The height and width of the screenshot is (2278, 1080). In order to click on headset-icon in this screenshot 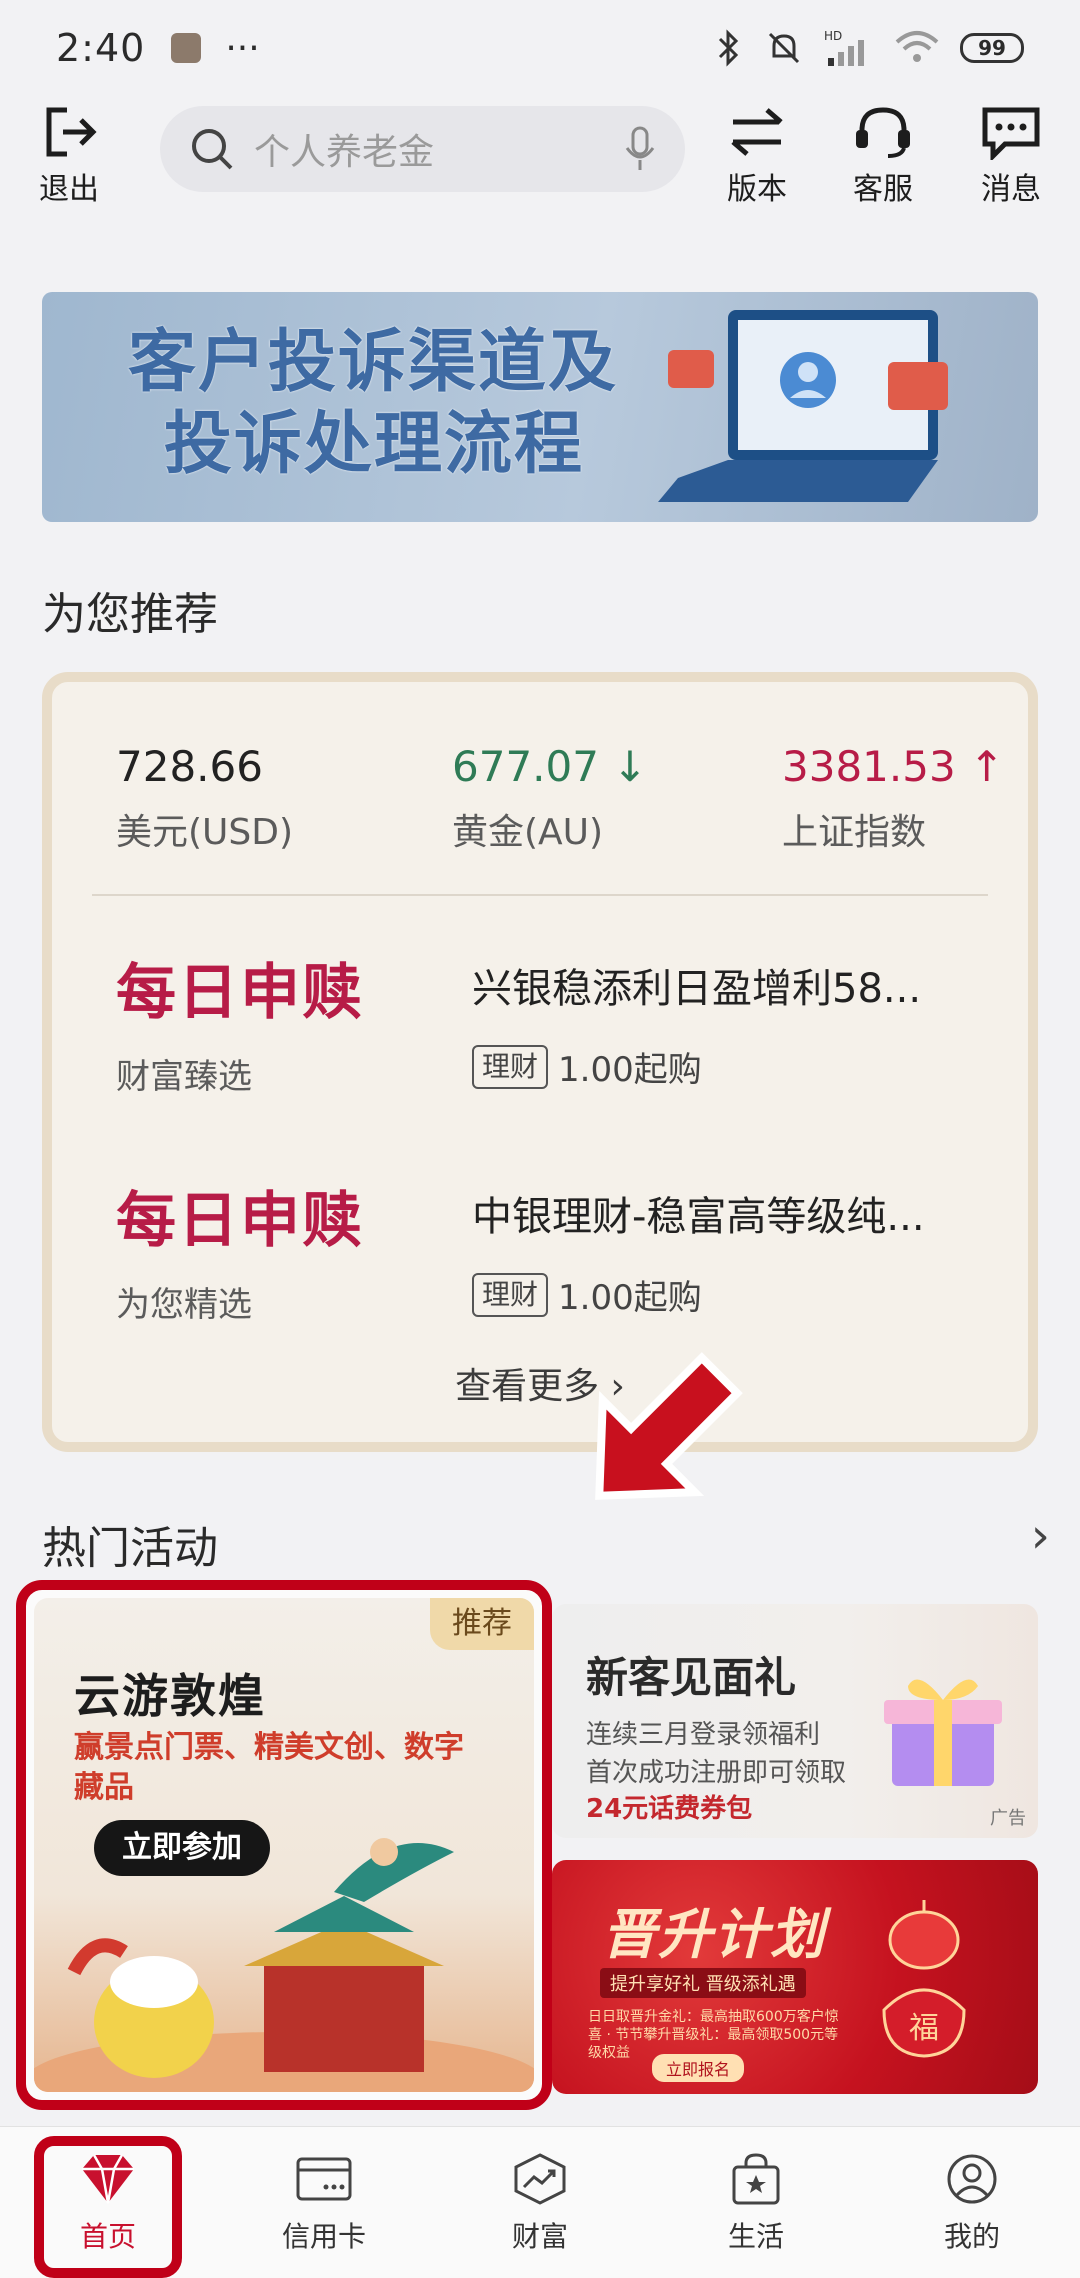, I will do `click(883, 132)`.